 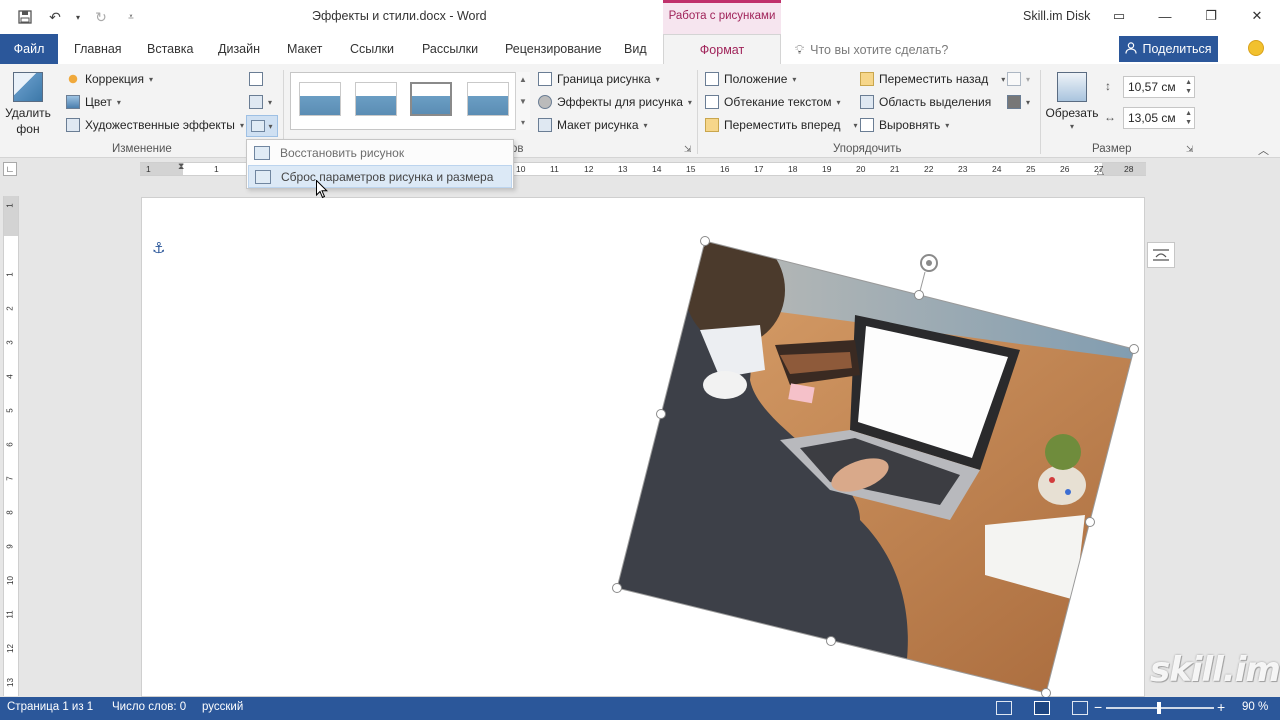 I want to click on color-button: Цвет ▾, so click(x=93, y=102).